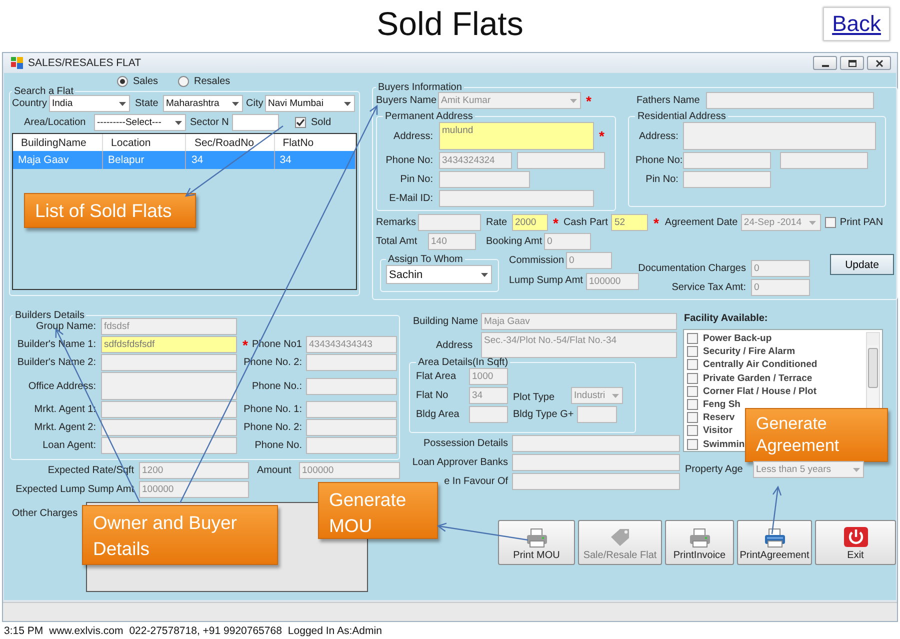 This screenshot has width=900, height=639. Describe the element at coordinates (719, 418) in the screenshot. I see `checkbox-label: Reserv` at that location.